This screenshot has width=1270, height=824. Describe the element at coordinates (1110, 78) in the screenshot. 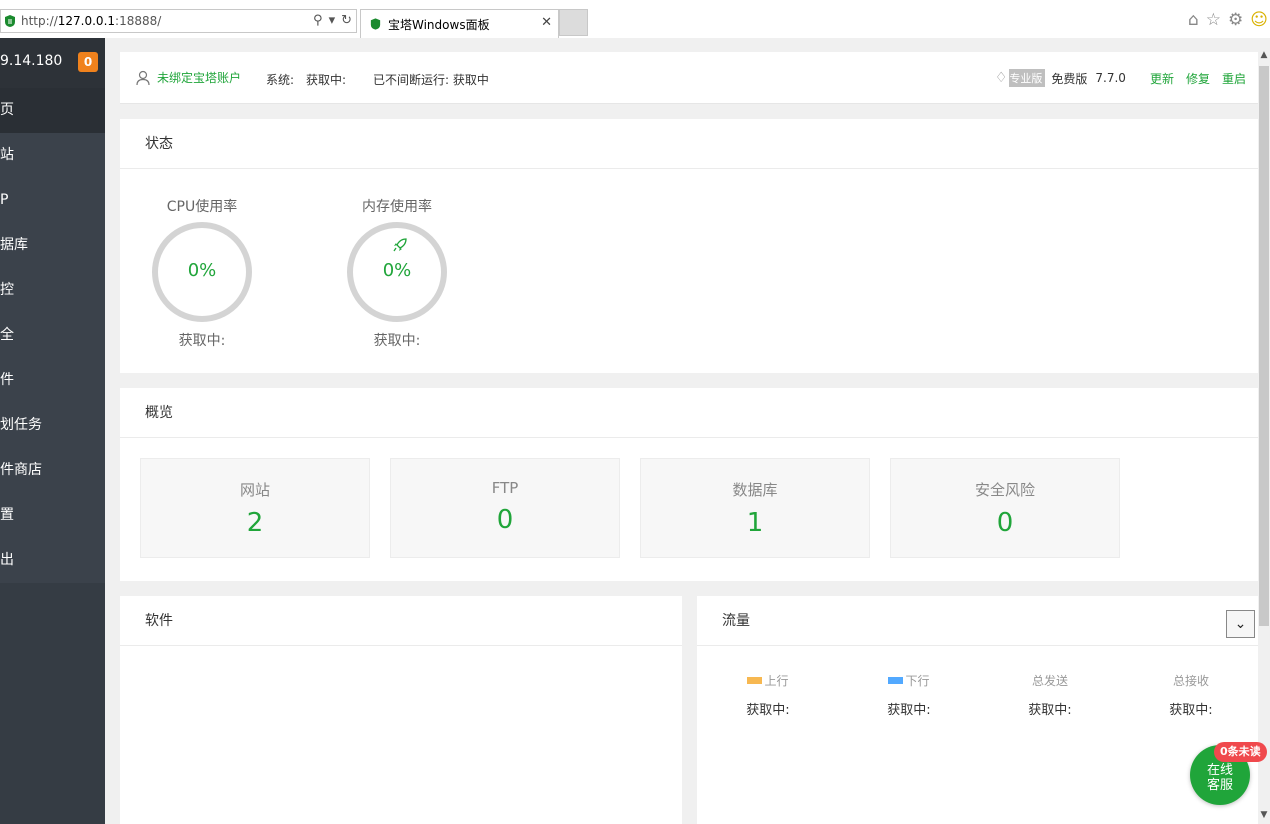

I see `version-label: 7.7.0` at that location.